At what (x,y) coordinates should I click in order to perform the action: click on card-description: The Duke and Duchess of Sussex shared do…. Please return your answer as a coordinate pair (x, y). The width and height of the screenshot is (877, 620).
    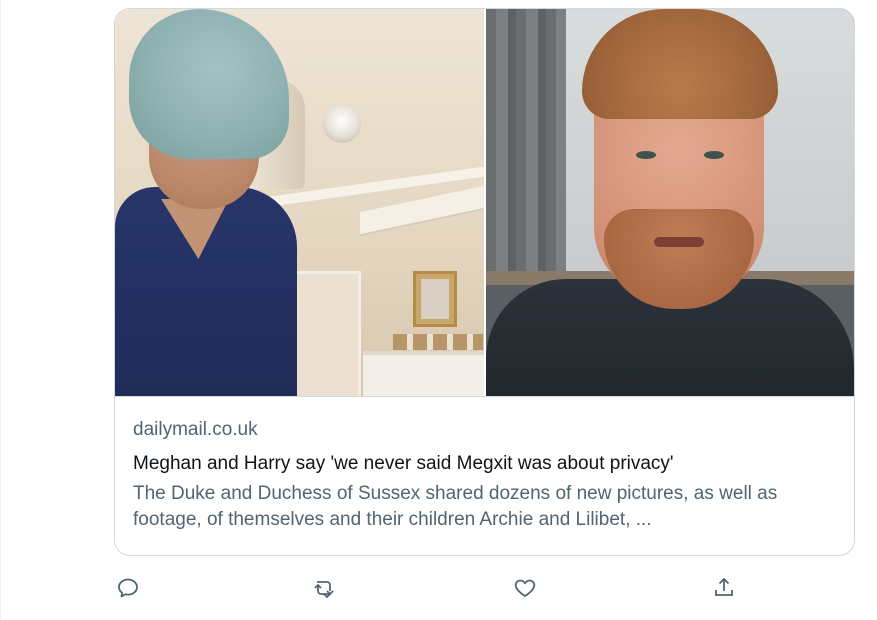
    Looking at the image, I should click on (455, 506).